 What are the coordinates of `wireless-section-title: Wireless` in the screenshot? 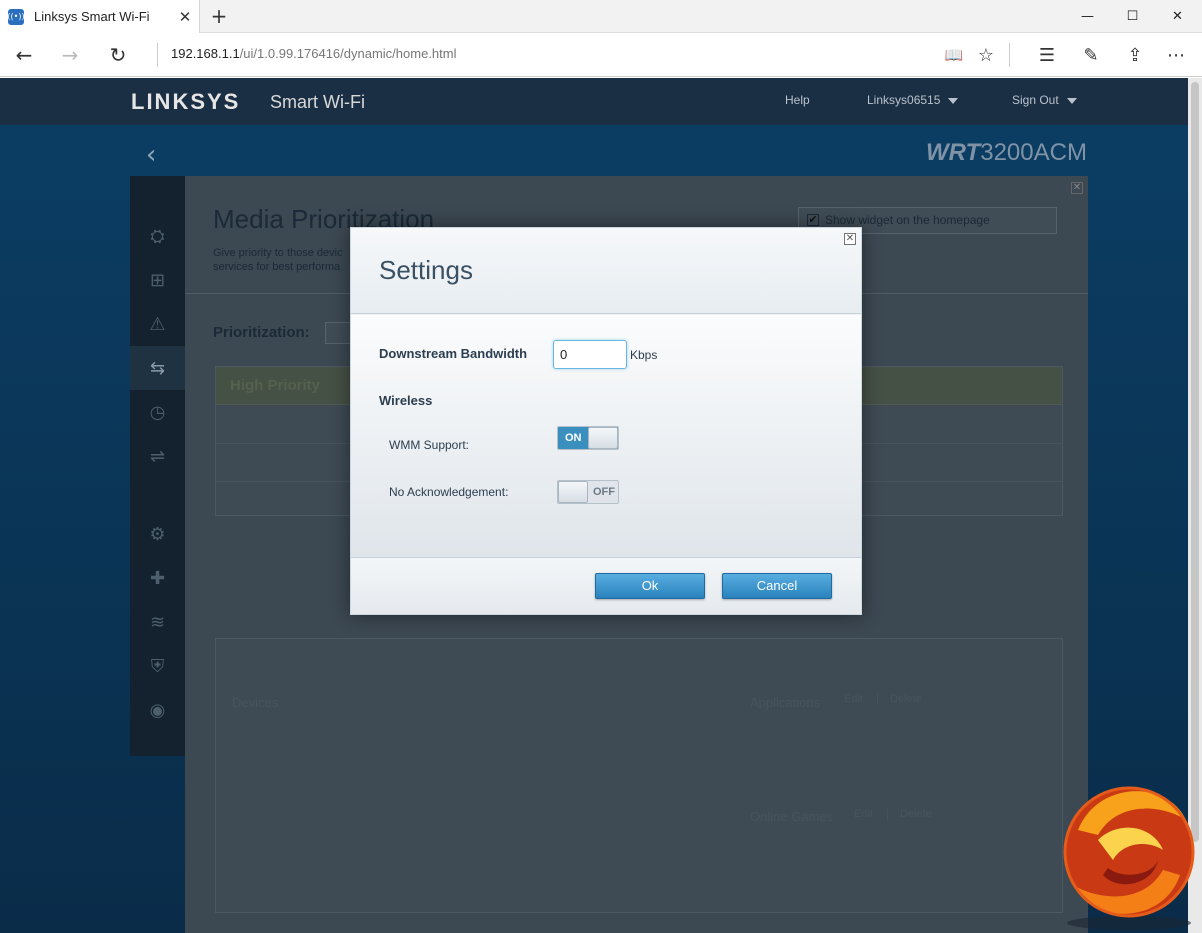 It's located at (406, 400).